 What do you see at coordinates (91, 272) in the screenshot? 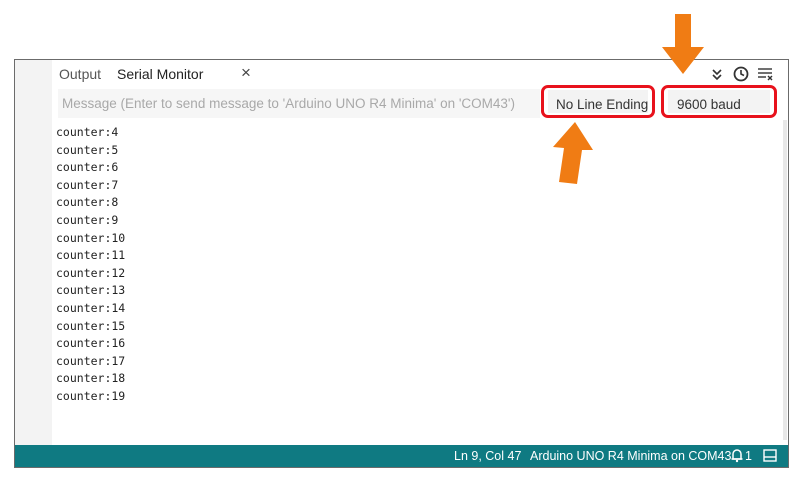
I see `output-line: counter:12` at bounding box center [91, 272].